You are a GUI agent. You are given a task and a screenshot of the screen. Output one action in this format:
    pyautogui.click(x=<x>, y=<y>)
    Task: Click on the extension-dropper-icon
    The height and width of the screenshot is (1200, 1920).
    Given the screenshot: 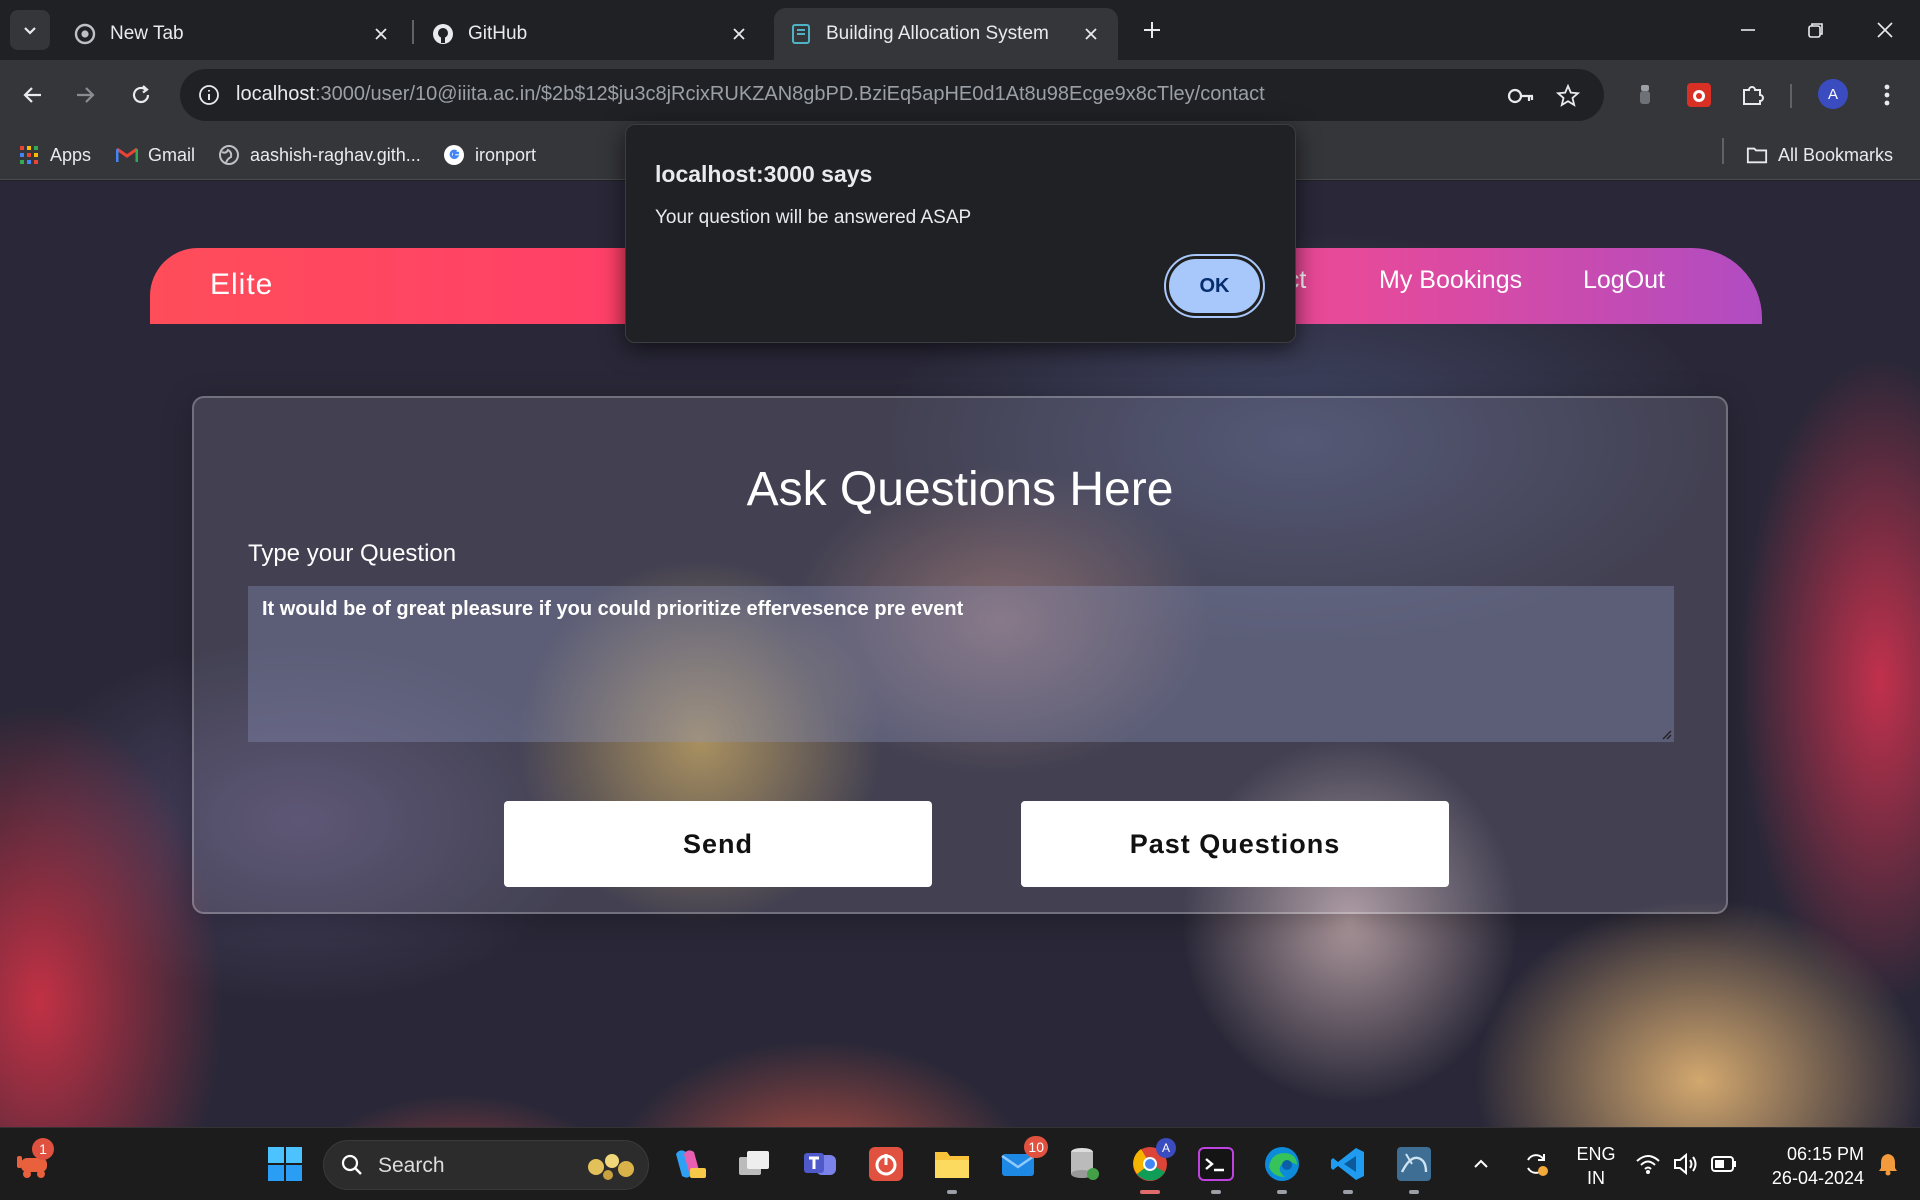 What is the action you would take?
    pyautogui.click(x=1645, y=95)
    